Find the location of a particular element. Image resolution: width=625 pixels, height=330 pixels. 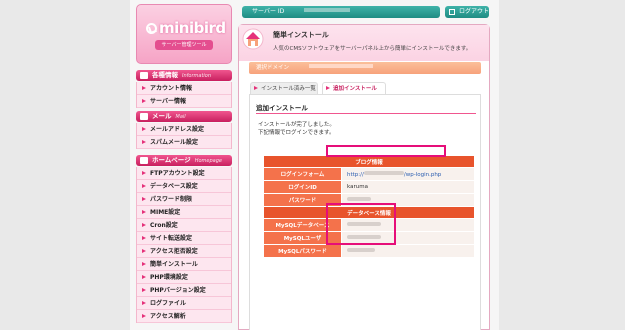

login-id-value: karuma is located at coordinates (408, 187).